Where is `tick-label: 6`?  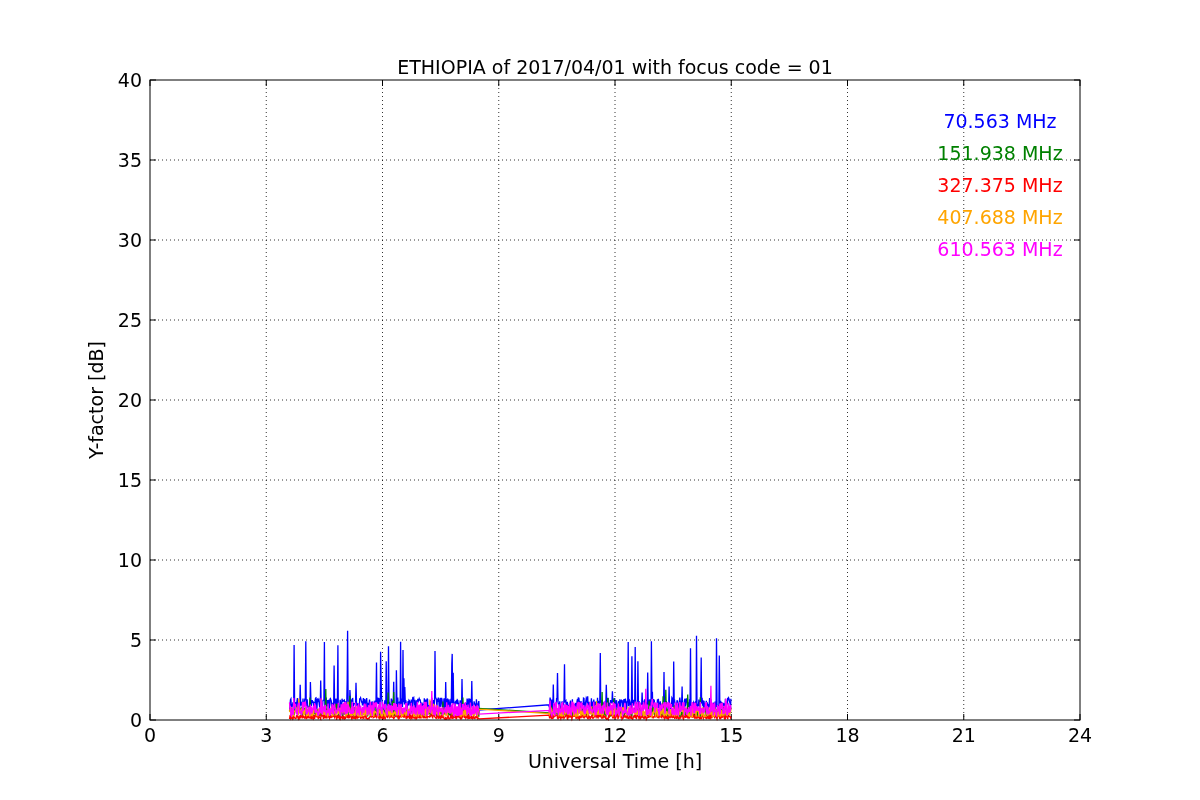
tick-label: 6 is located at coordinates (382, 735).